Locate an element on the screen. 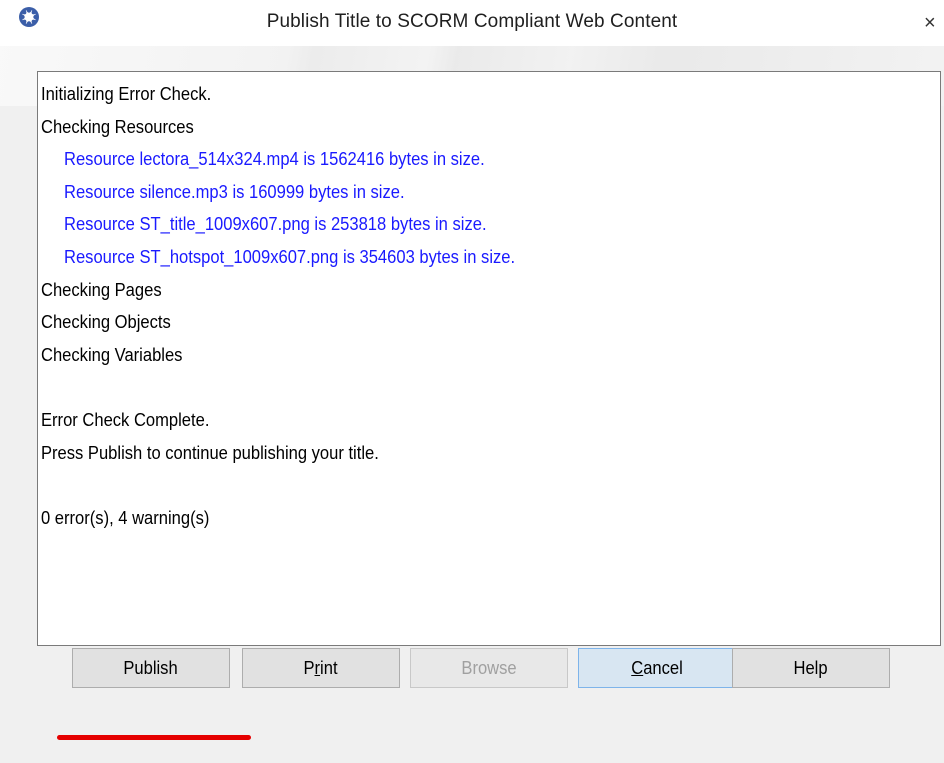 Image resolution: width=944 pixels, height=763 pixels. publish-button: Publish is located at coordinates (151, 668).